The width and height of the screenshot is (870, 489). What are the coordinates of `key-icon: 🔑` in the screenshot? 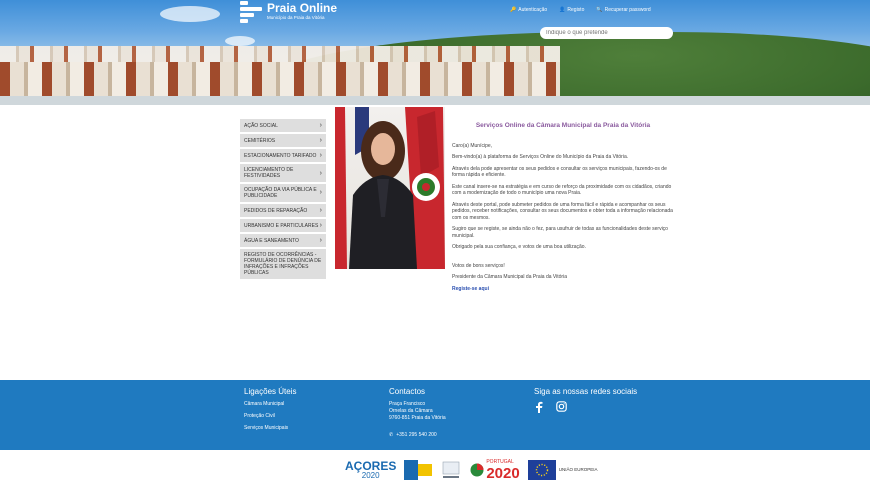 It's located at (513, 10).